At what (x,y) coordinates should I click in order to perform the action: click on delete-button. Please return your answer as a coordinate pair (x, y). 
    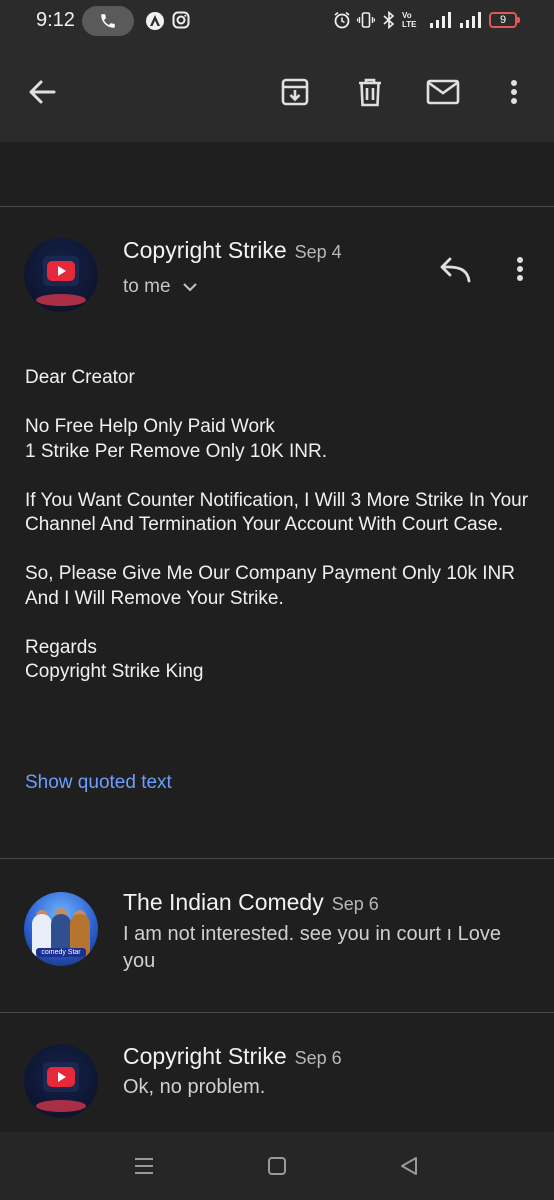
    Looking at the image, I should click on (370, 92).